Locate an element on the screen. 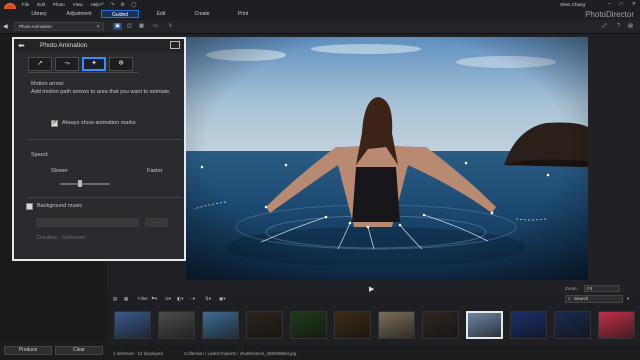  star-filter-icon: ∙∙∙▾ is located at coordinates (192, 299).